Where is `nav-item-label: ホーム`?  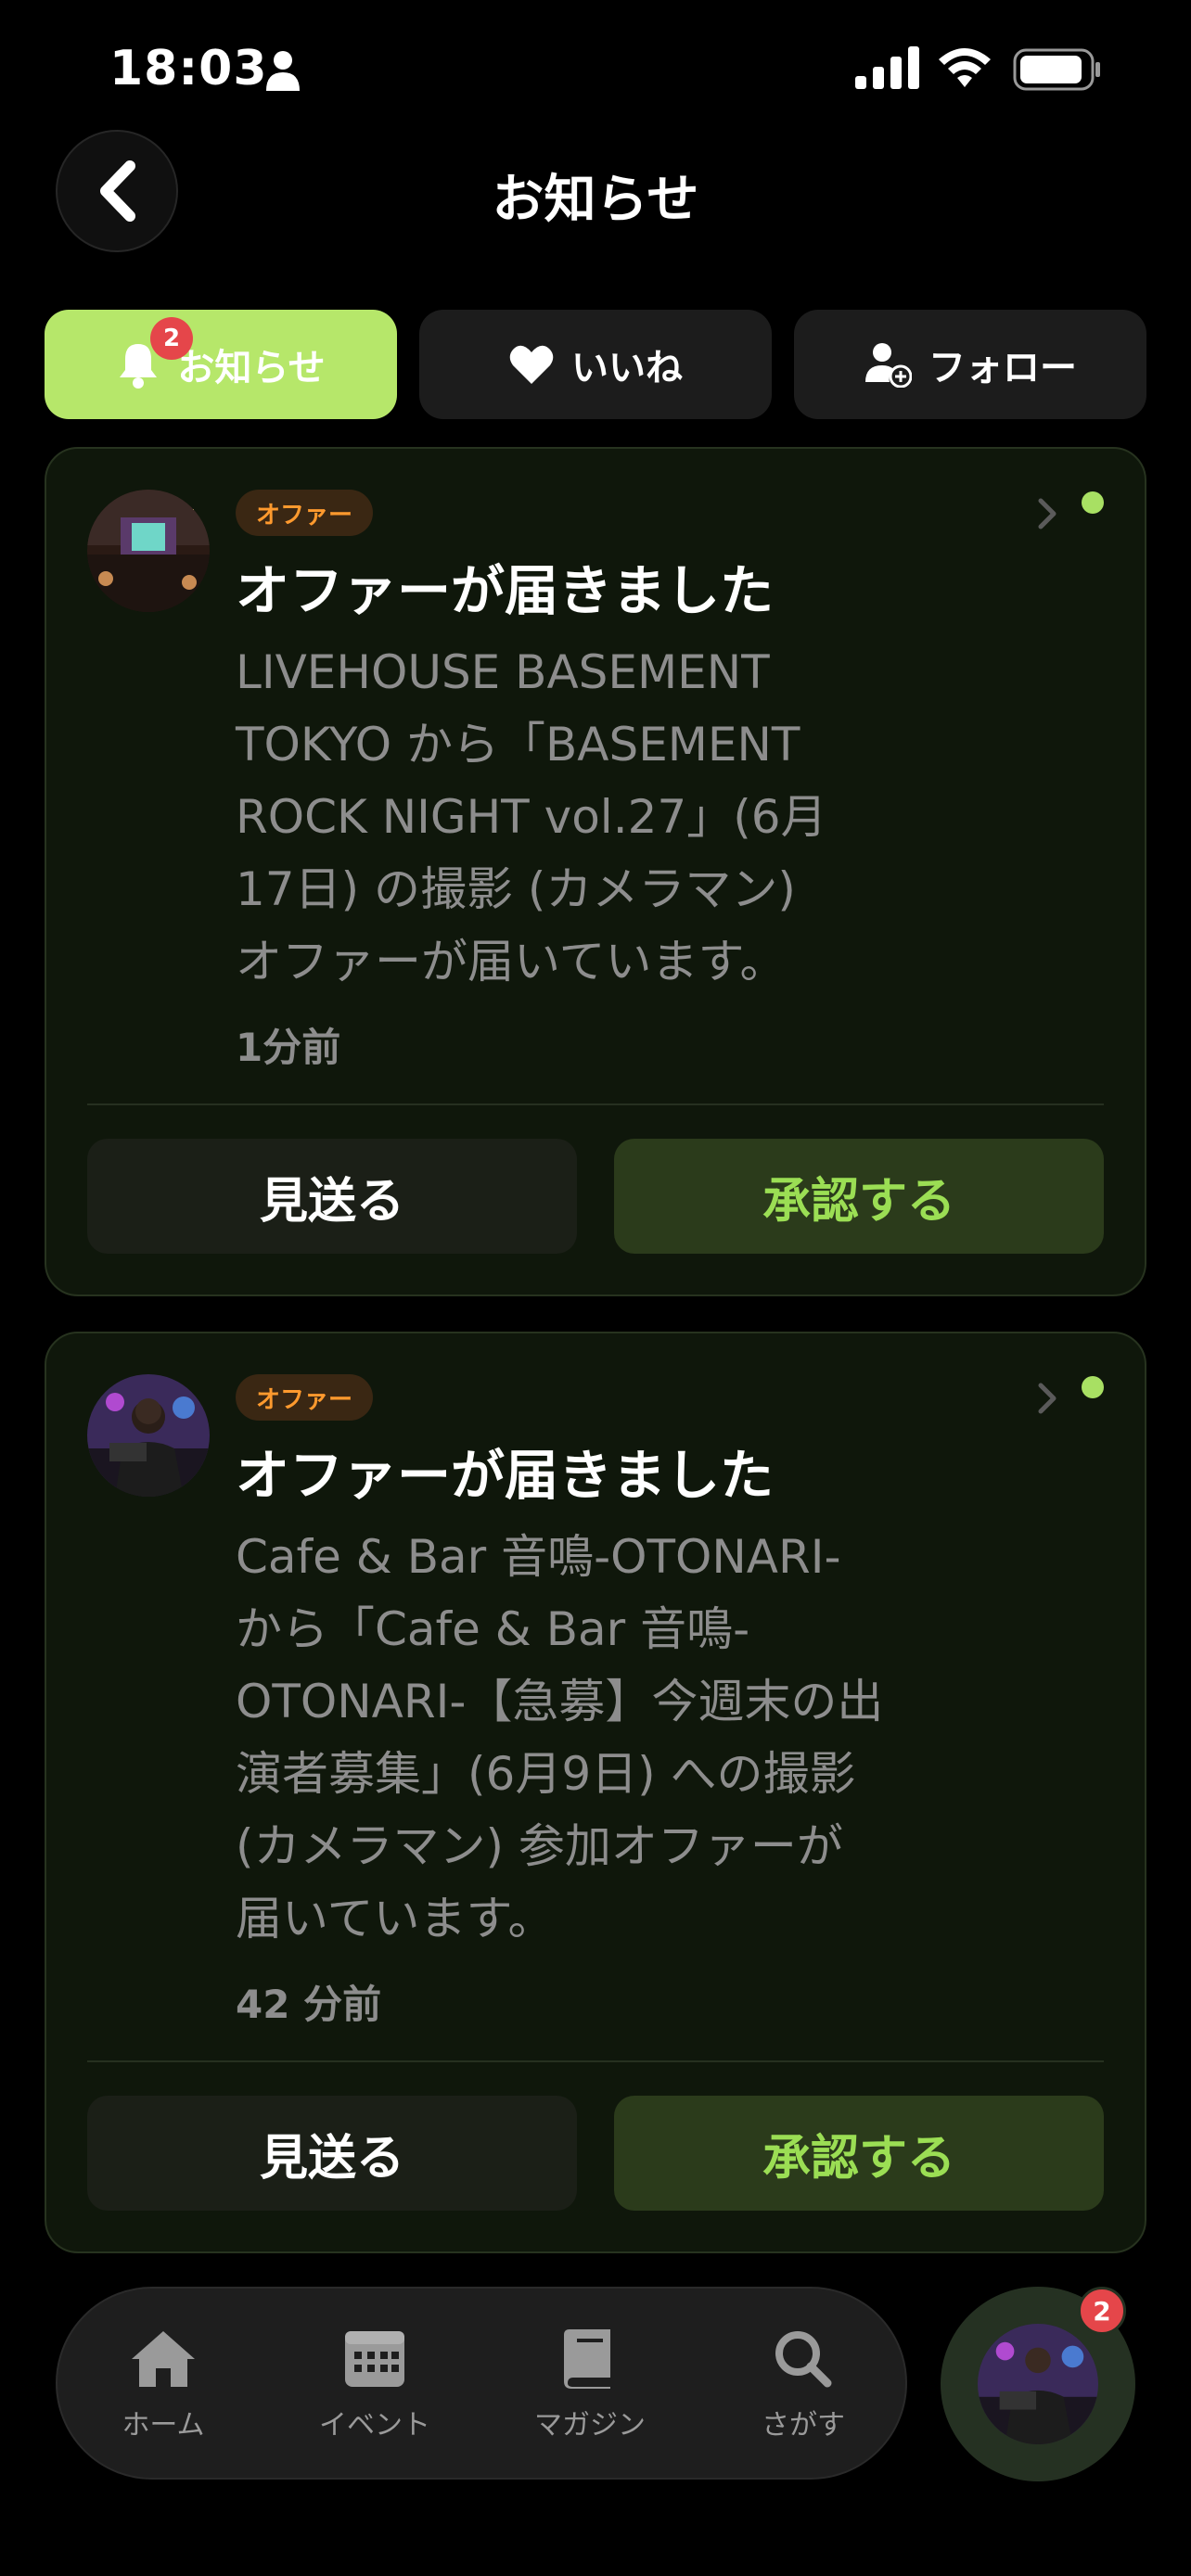 nav-item-label: ホーム is located at coordinates (164, 2425).